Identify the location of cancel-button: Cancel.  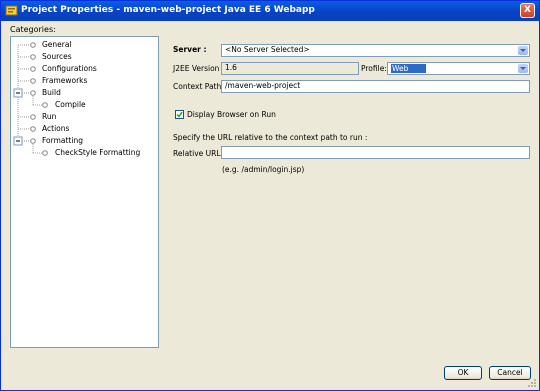
(510, 373).